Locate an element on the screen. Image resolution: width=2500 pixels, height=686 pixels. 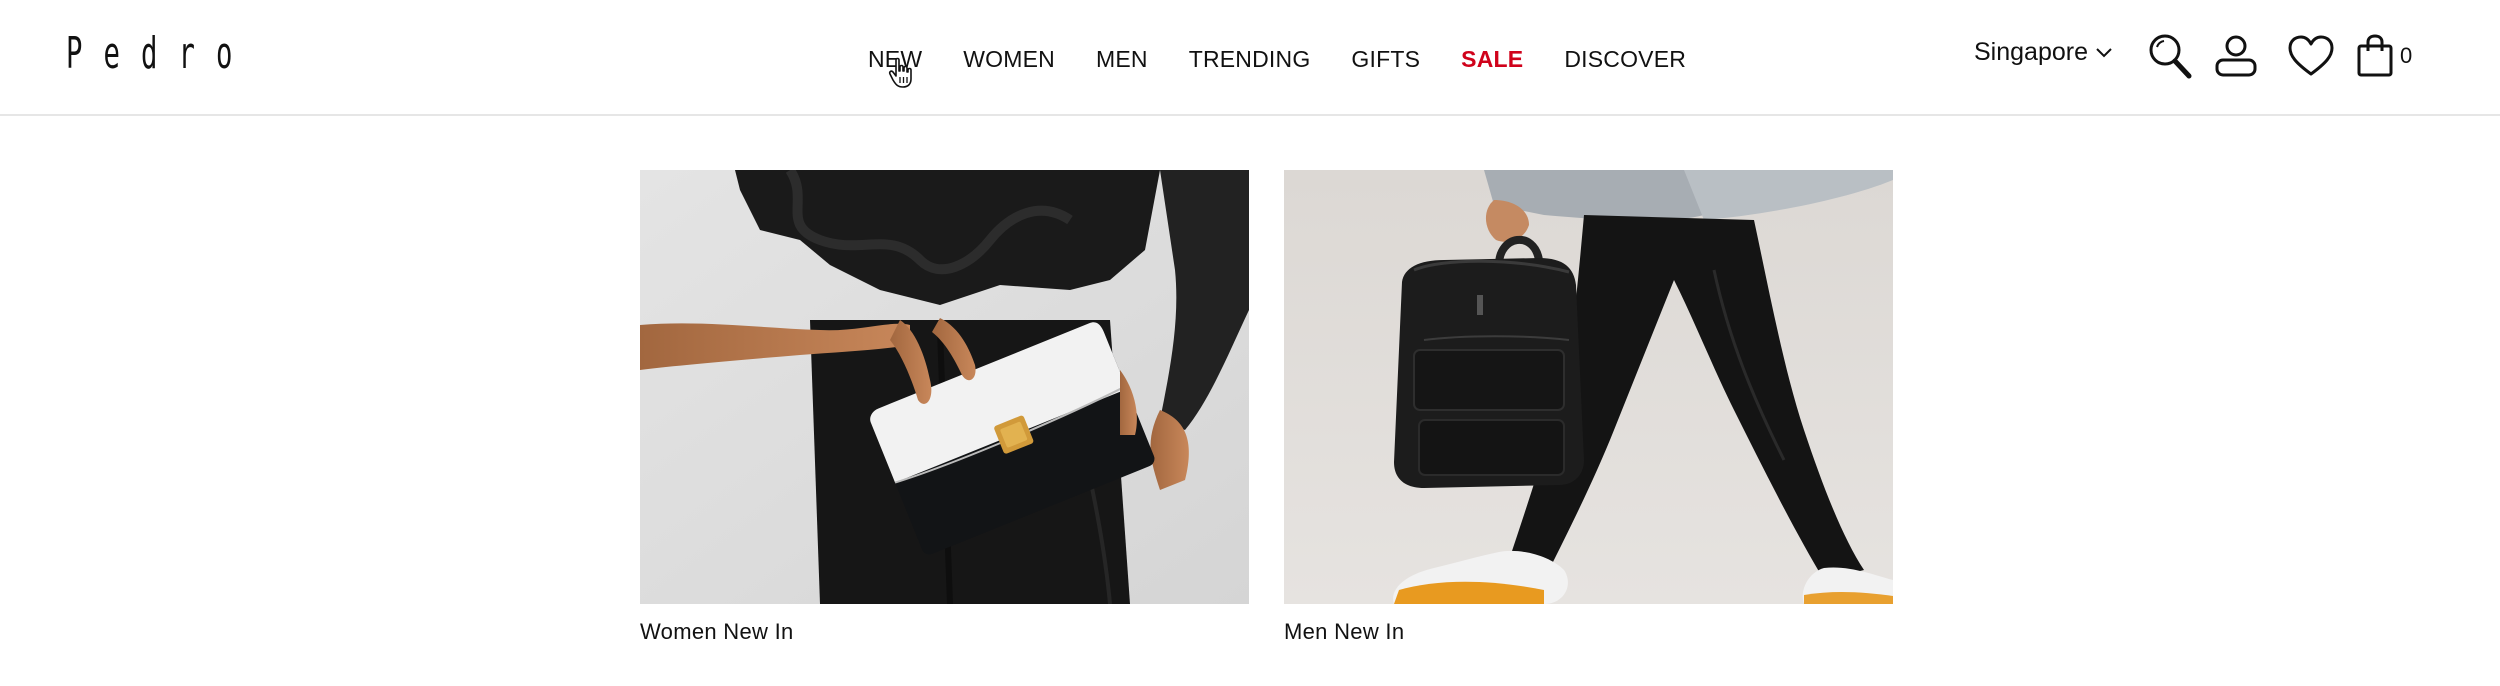
region-label: Singapore is located at coordinates (2031, 52).